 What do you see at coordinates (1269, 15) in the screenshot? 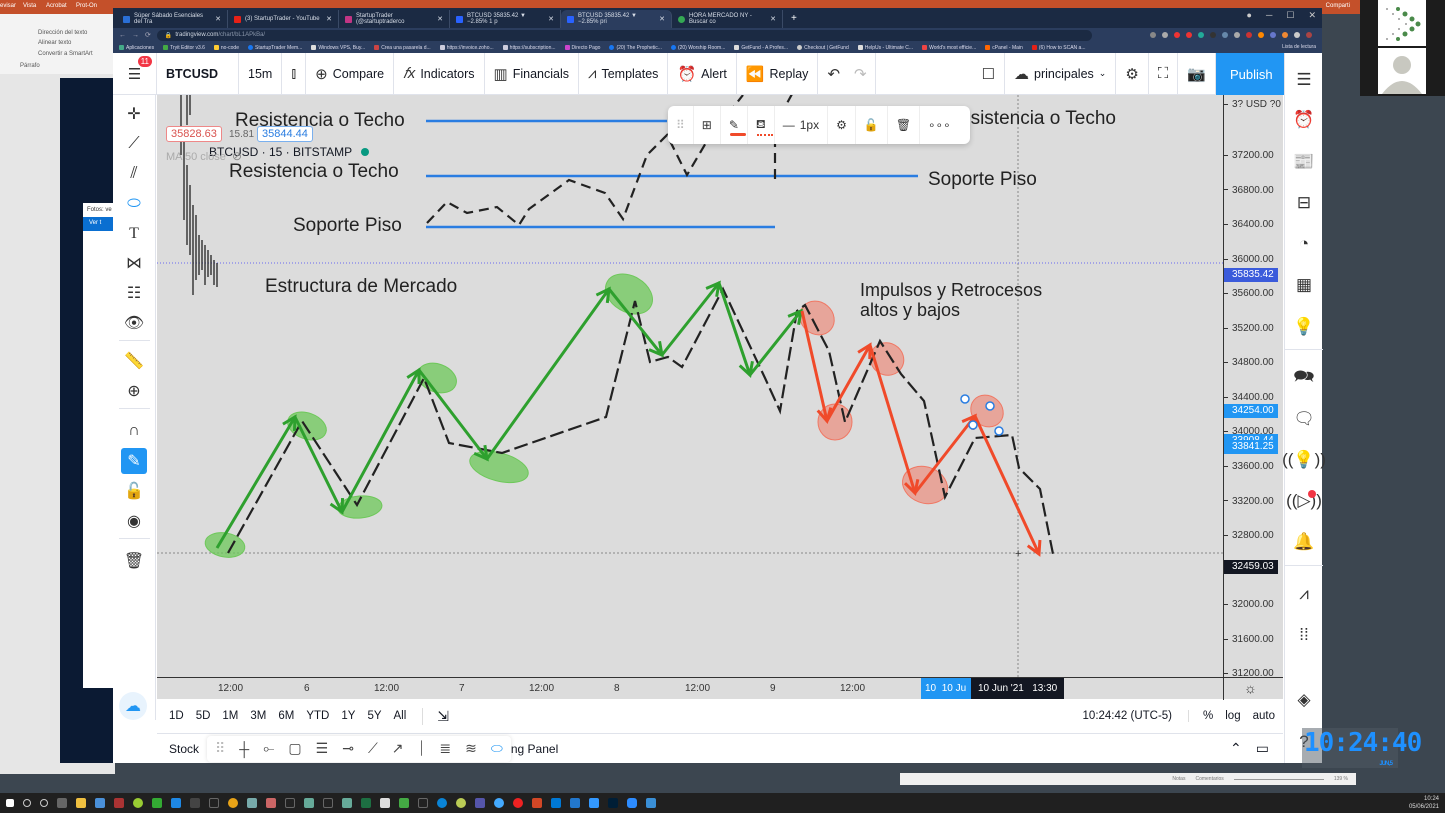
I see `minimize-button: ─` at bounding box center [1269, 15].